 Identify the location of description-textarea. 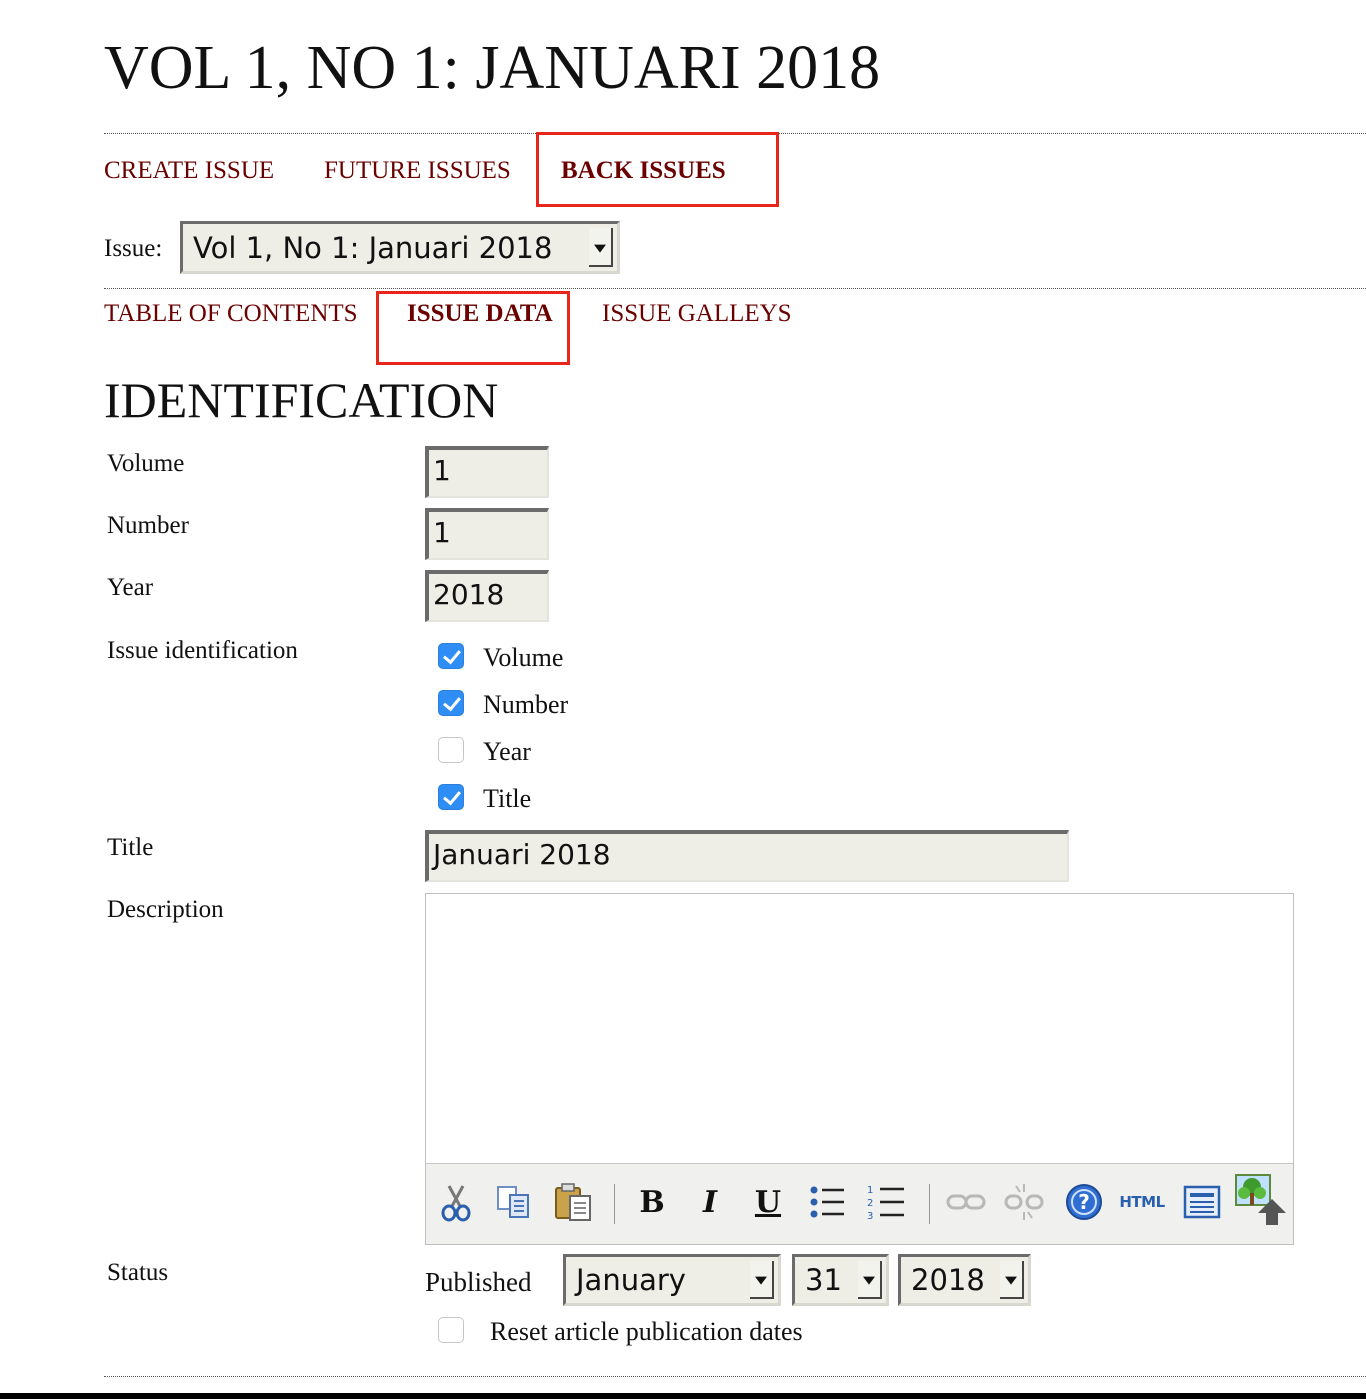
(859, 1029).